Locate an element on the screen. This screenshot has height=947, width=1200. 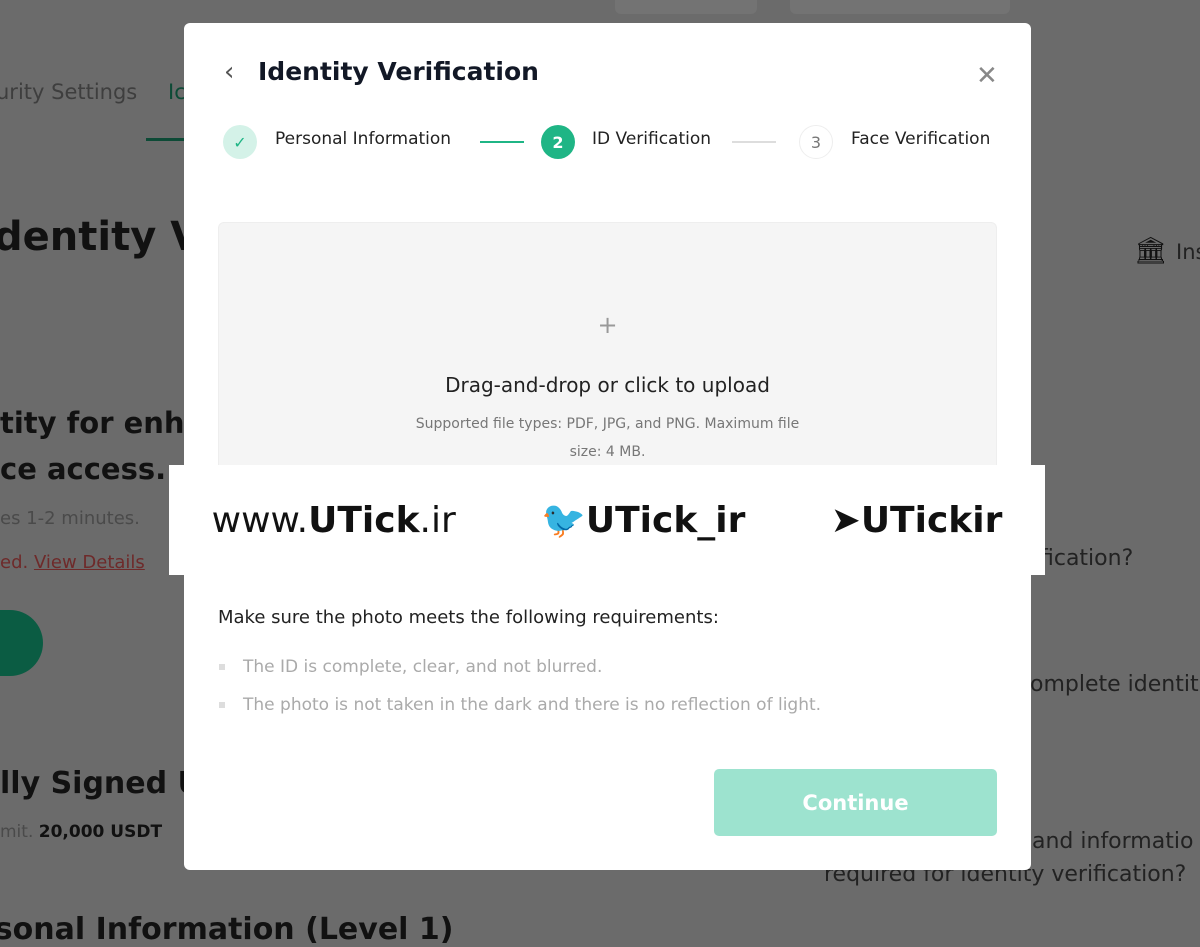
twitter-icon: 🐦 is located at coordinates (563, 520).